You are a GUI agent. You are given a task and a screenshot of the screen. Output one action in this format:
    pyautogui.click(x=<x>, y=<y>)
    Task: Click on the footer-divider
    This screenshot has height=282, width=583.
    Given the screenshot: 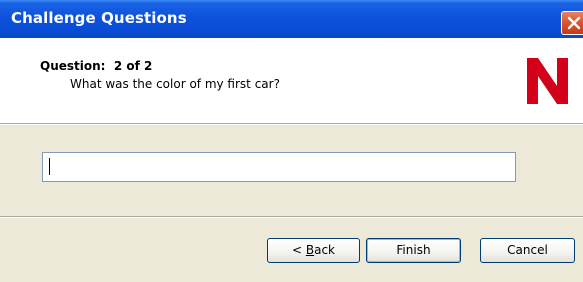 What is the action you would take?
    pyautogui.click(x=291, y=217)
    